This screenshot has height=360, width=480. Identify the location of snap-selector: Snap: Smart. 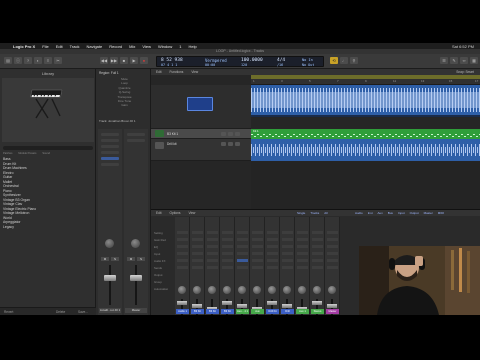
(468, 72).